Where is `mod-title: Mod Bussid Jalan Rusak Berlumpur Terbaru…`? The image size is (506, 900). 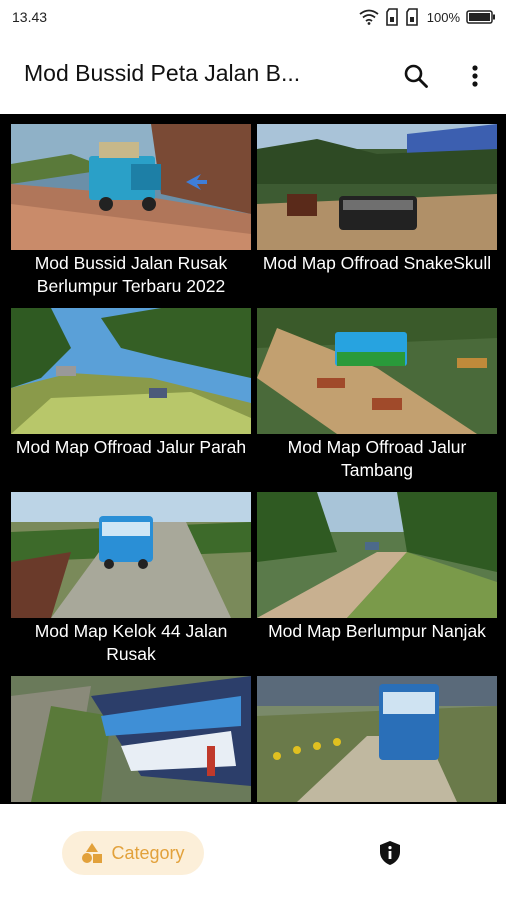
mod-title: Mod Bussid Jalan Rusak Berlumpur Terbaru… is located at coordinates (131, 274).